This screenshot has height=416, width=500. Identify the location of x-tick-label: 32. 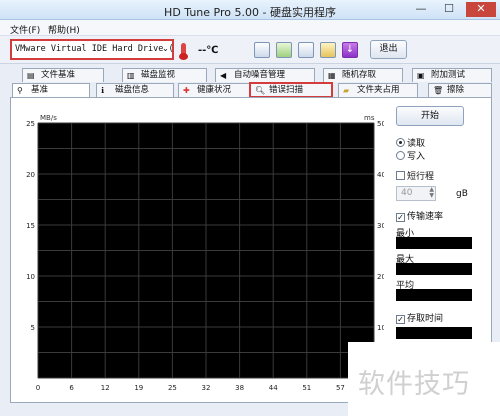
(206, 388).